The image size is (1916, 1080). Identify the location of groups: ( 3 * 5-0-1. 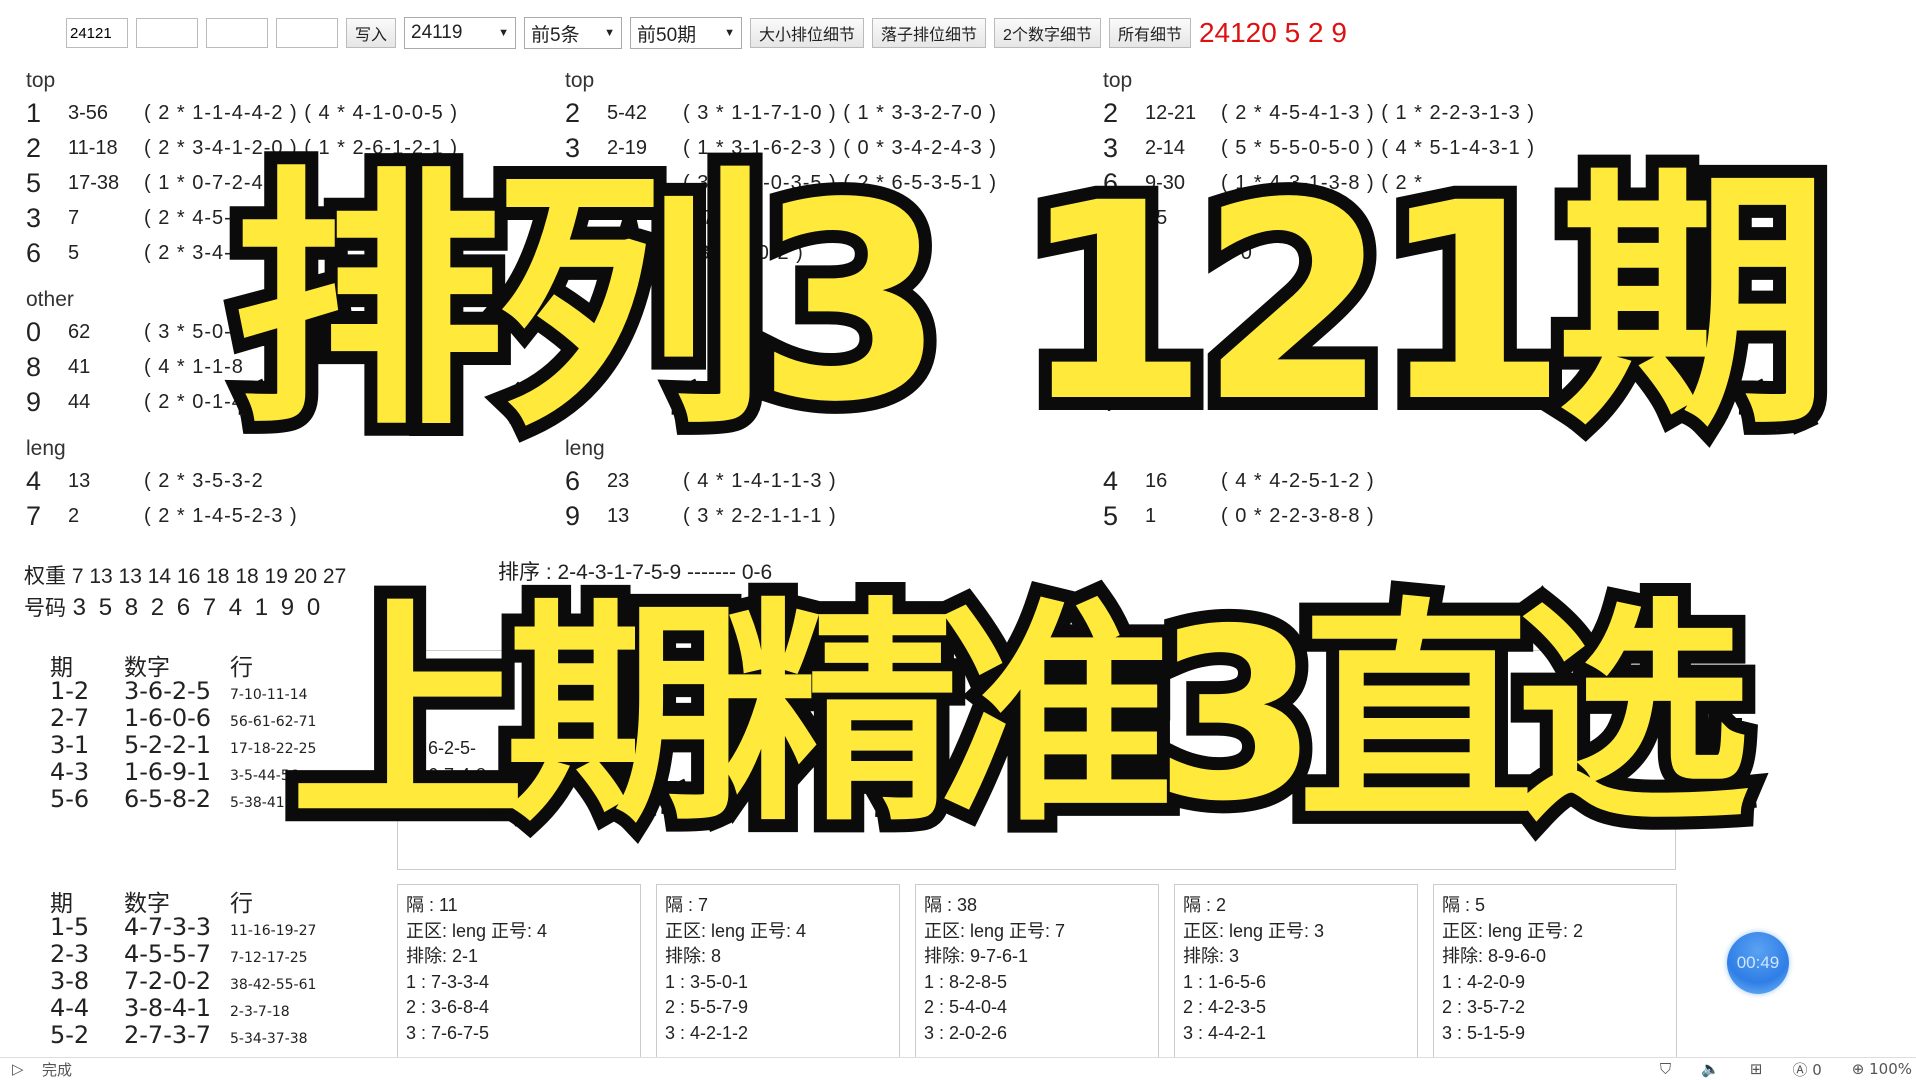
(194, 332).